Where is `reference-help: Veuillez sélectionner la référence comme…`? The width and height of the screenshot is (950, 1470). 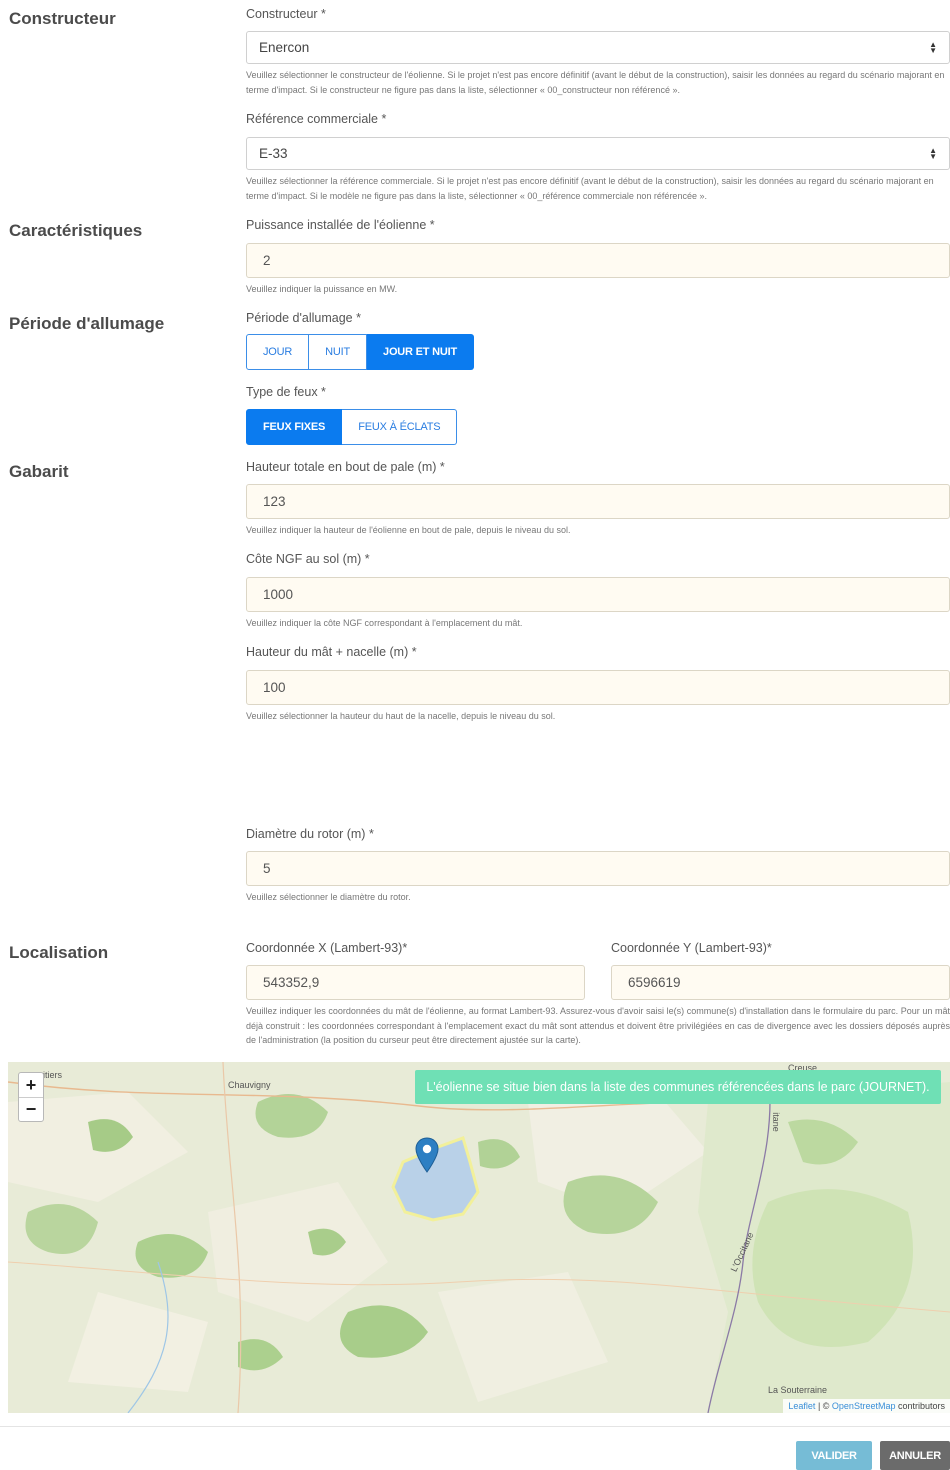 reference-help: Veuillez sélectionner la référence comme… is located at coordinates (590, 188).